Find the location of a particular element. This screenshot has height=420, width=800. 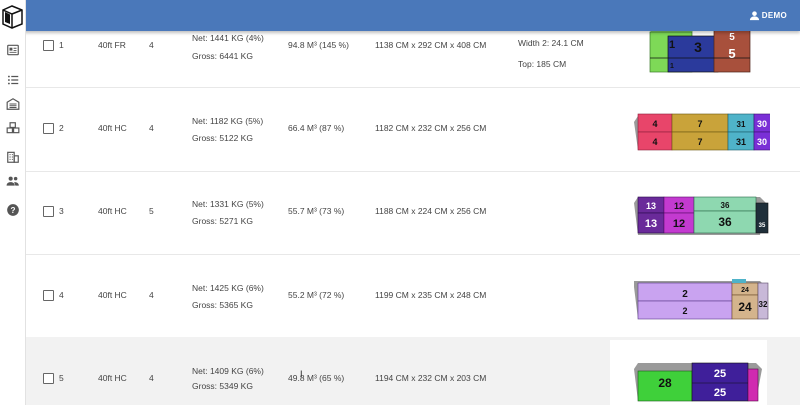

dimensions: 1188 CM x 224 CM x 256 CM is located at coordinates (431, 211).